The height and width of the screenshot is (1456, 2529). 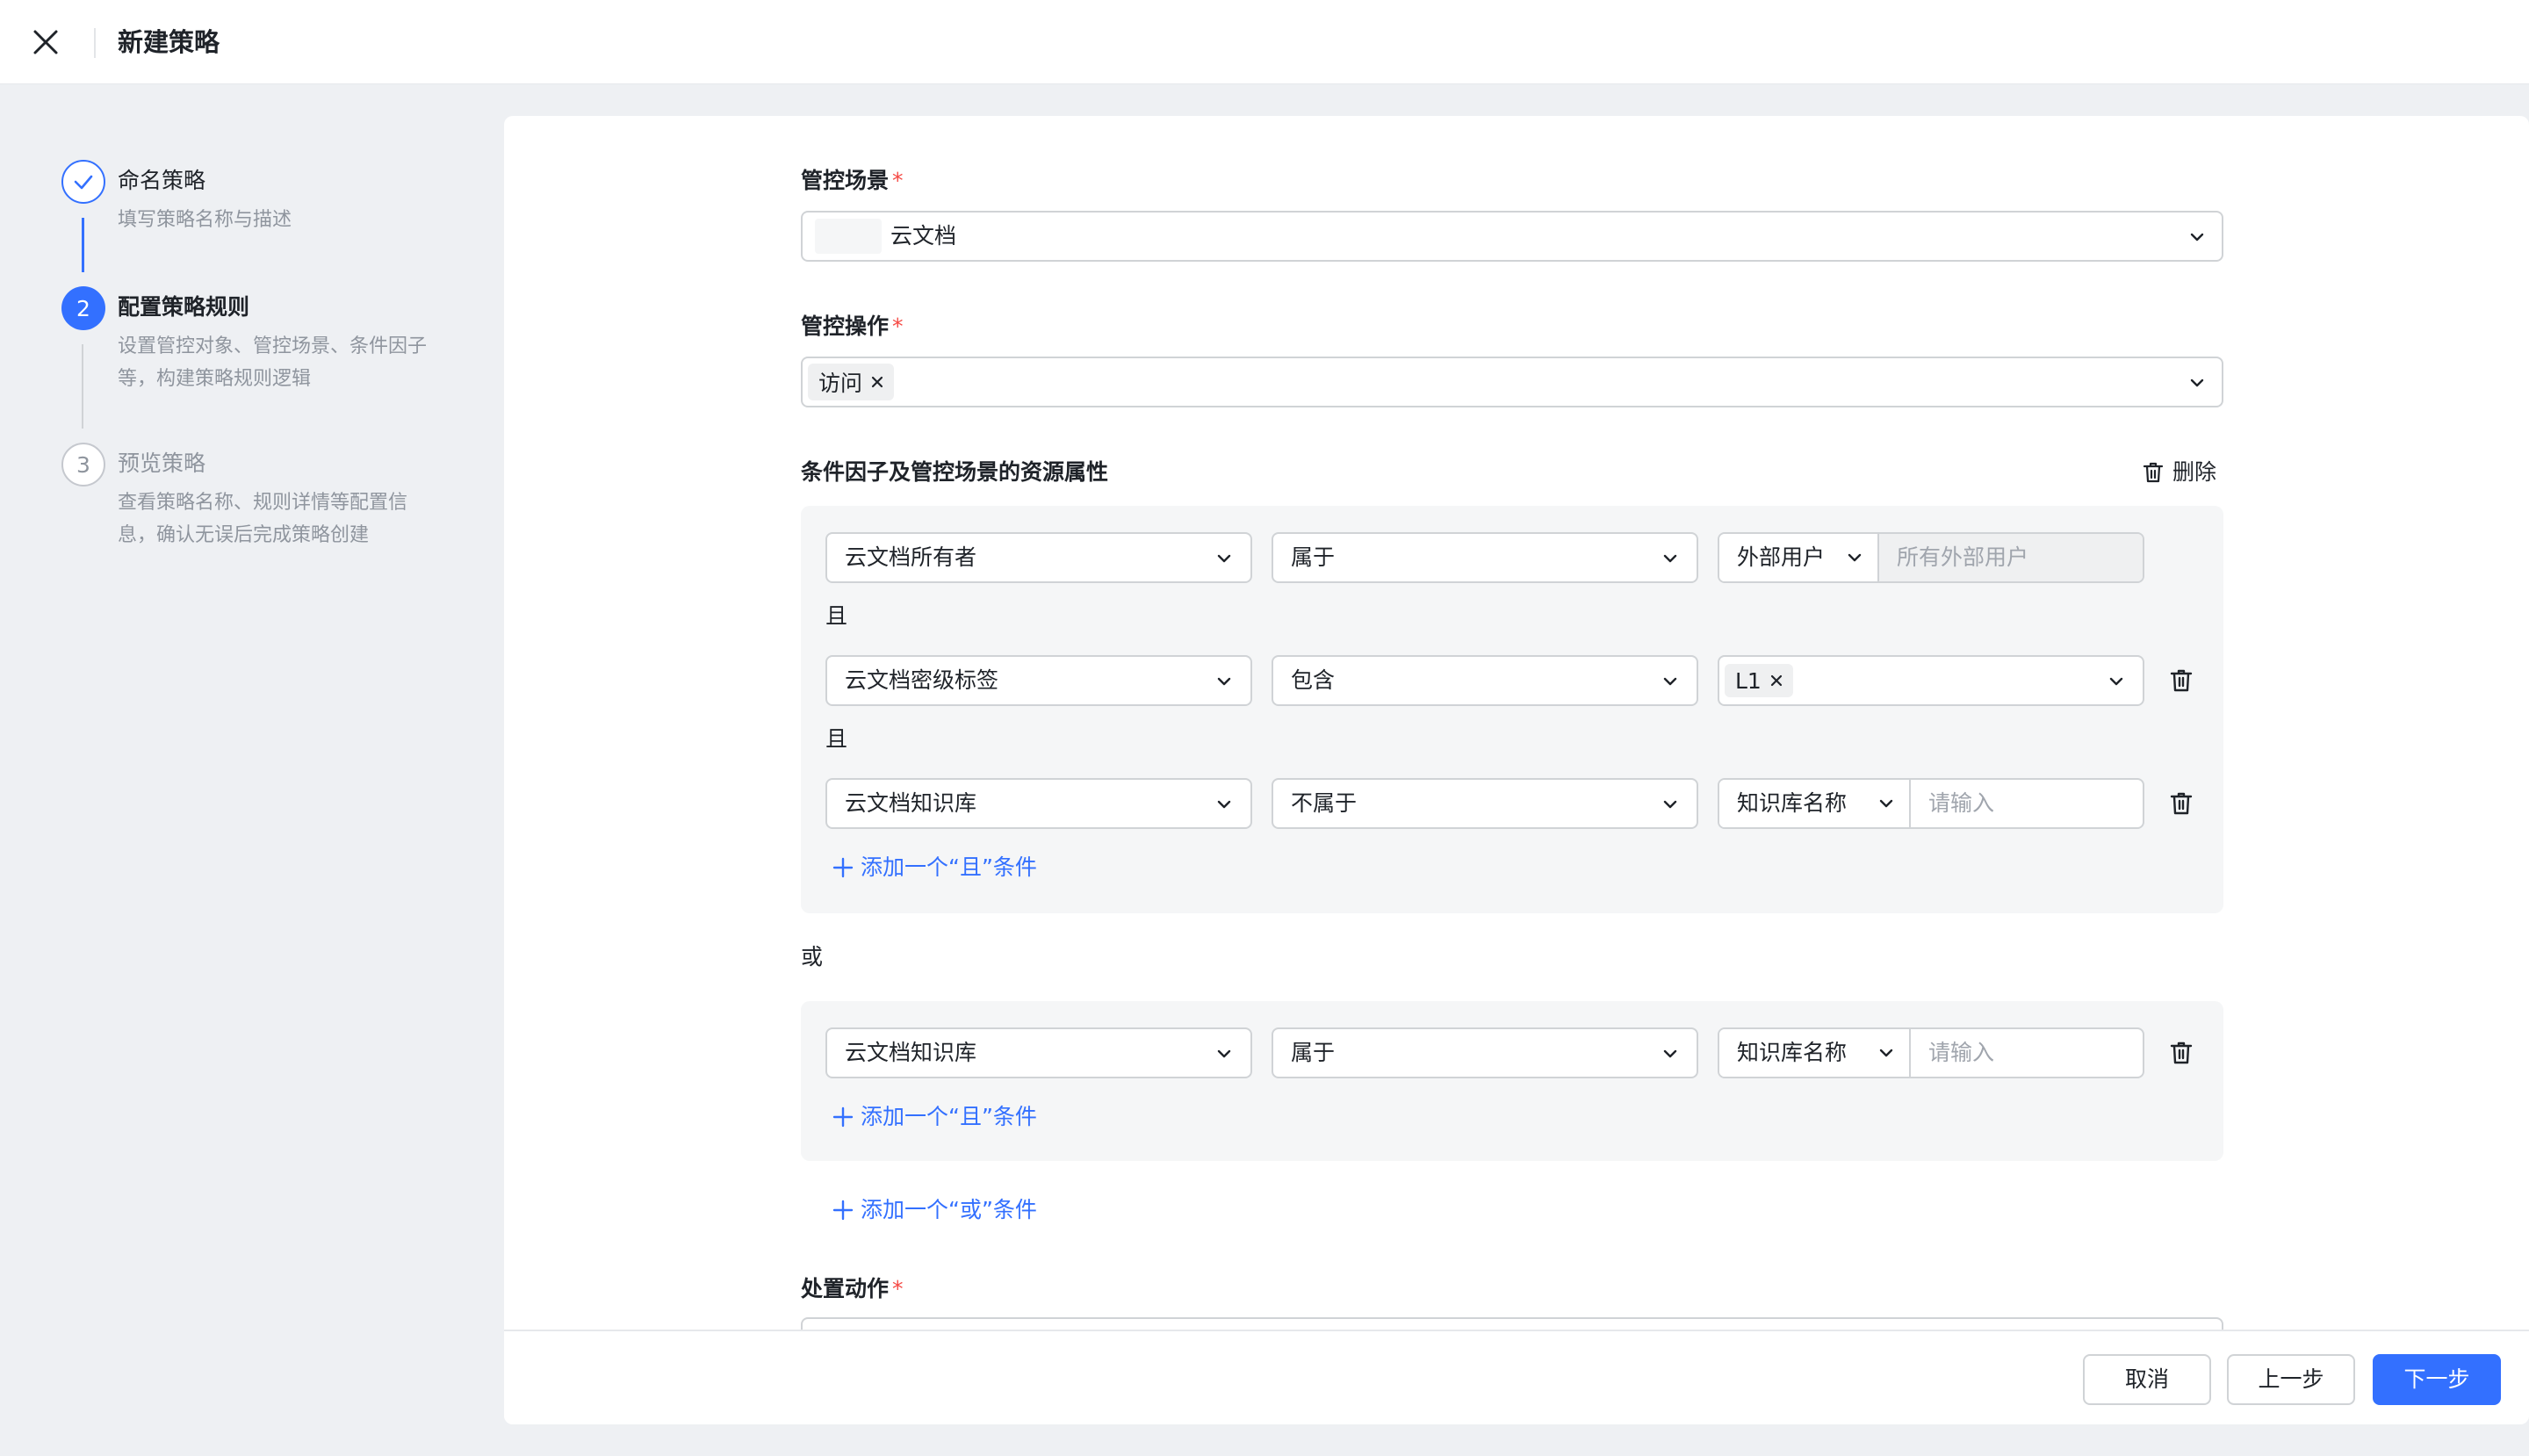 I want to click on condition-group-2: 云文档知识库 属于 知识库名称 请输入 添加一个“且”条件, so click(x=1512, y=1081).